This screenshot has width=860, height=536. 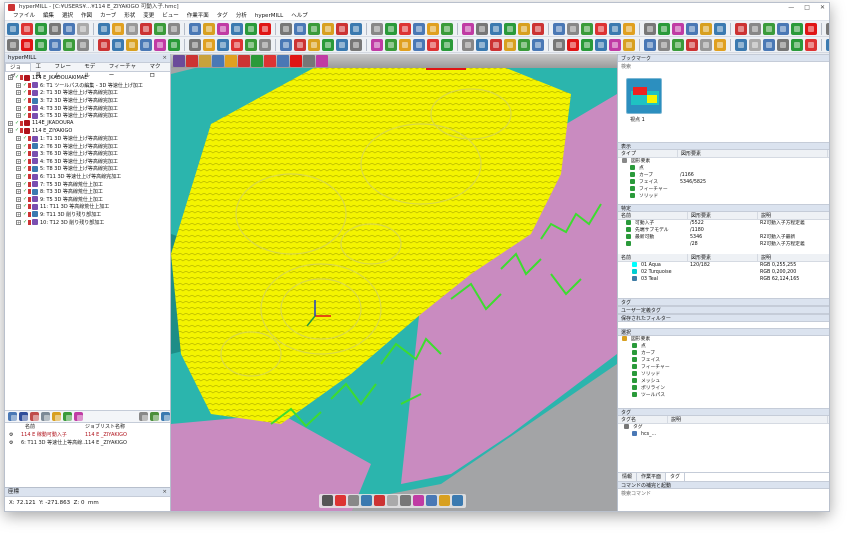 What do you see at coordinates (67, 416) in the screenshot?
I see `simulate-icon` at bounding box center [67, 416].